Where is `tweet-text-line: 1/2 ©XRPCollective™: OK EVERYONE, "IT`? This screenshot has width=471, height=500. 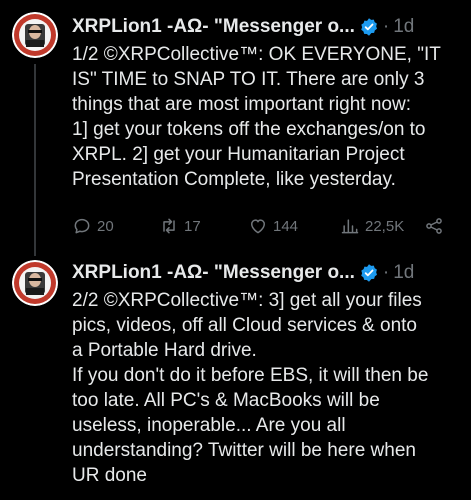 tweet-text-line: 1/2 ©XRPCollective™: OK EVERYONE, "IT is located at coordinates (256, 54).